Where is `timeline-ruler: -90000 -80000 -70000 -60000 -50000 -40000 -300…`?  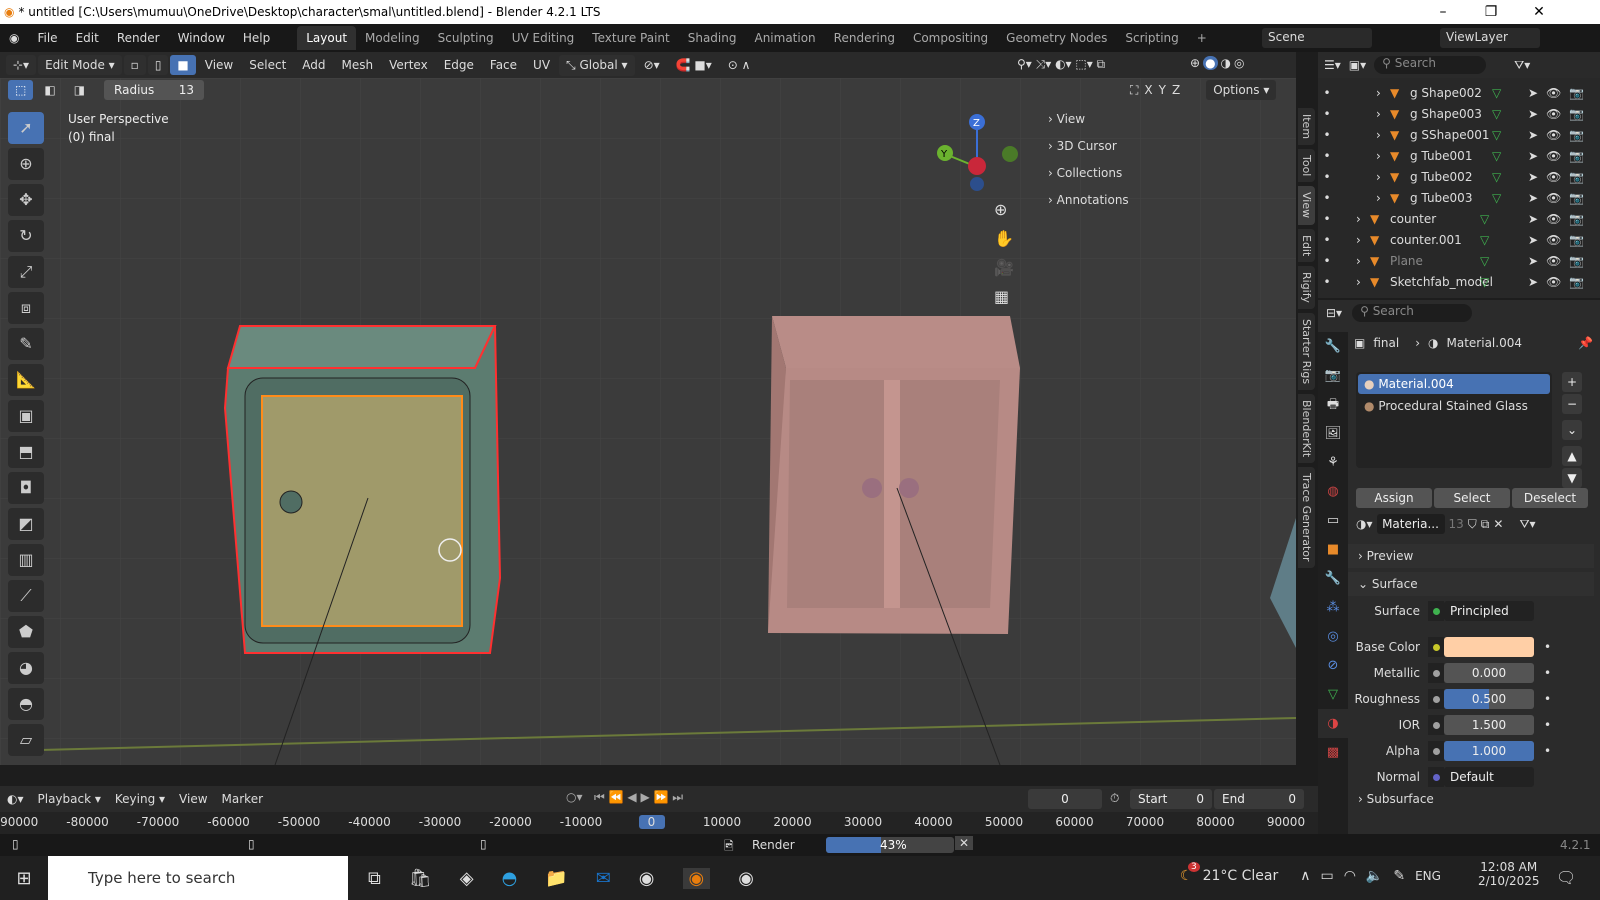 timeline-ruler: -90000 -80000 -70000 -60000 -50000 -40000 -300… is located at coordinates (659, 823).